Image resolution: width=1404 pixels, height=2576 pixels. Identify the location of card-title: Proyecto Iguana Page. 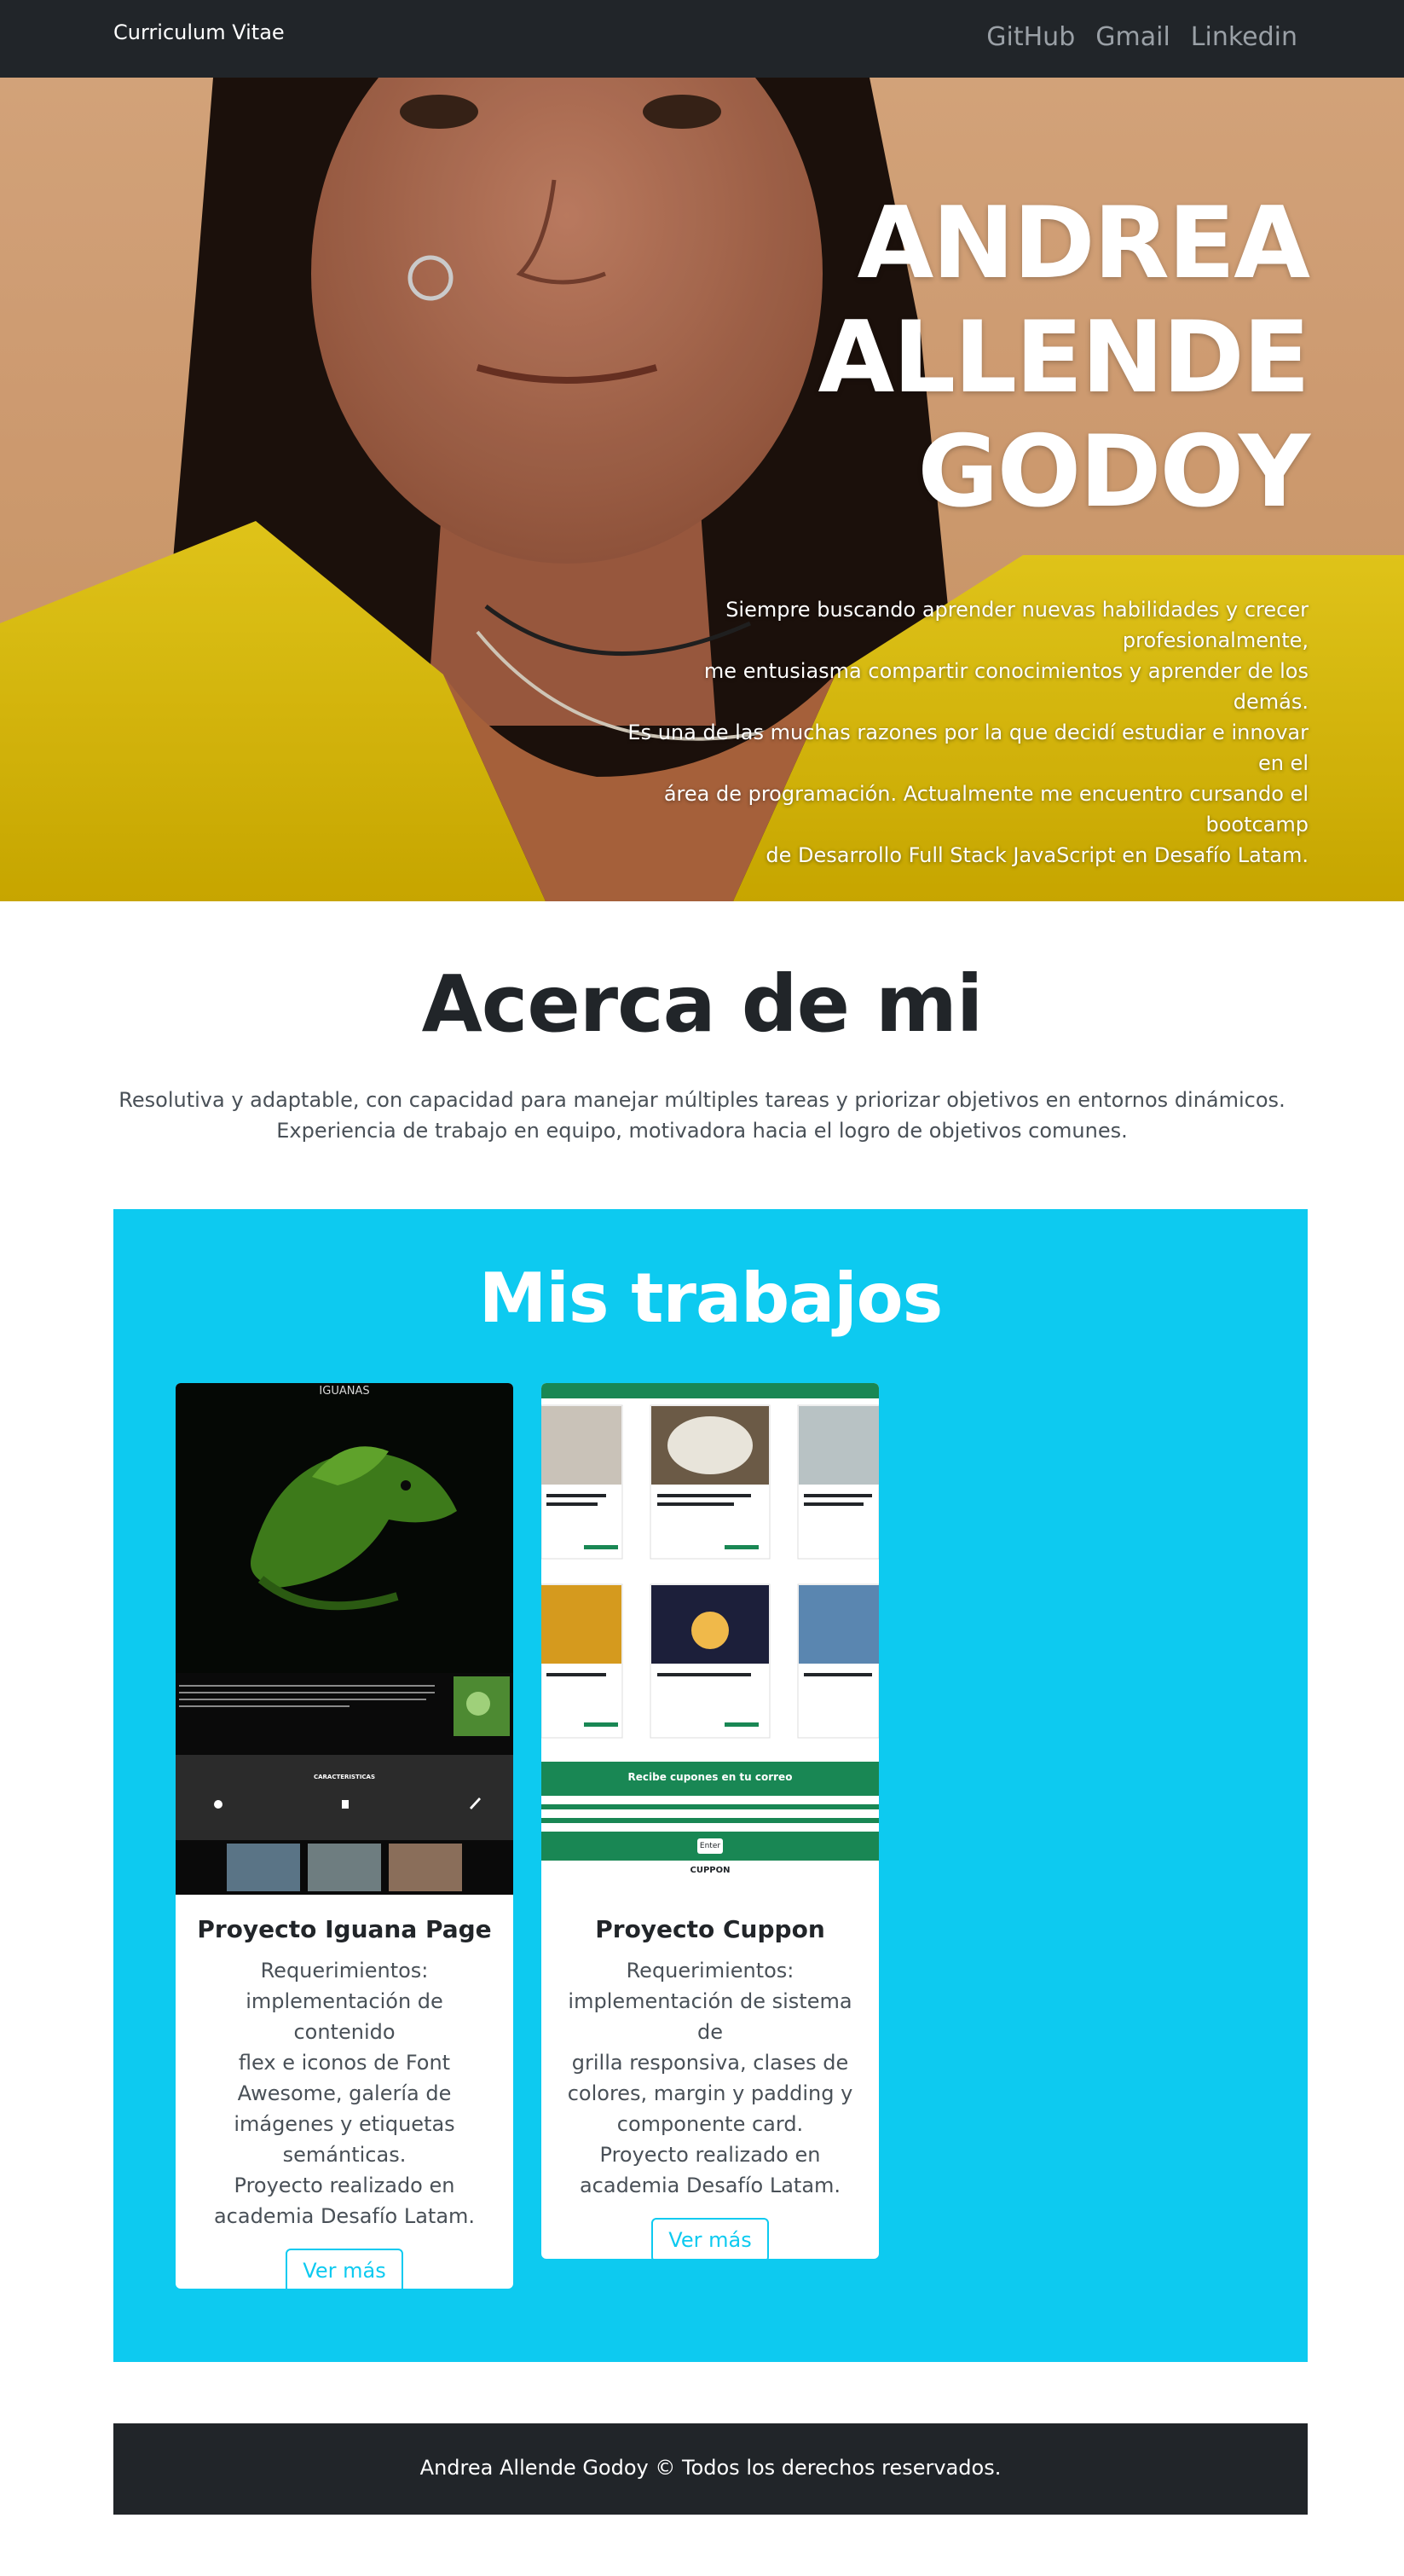
(344, 1929).